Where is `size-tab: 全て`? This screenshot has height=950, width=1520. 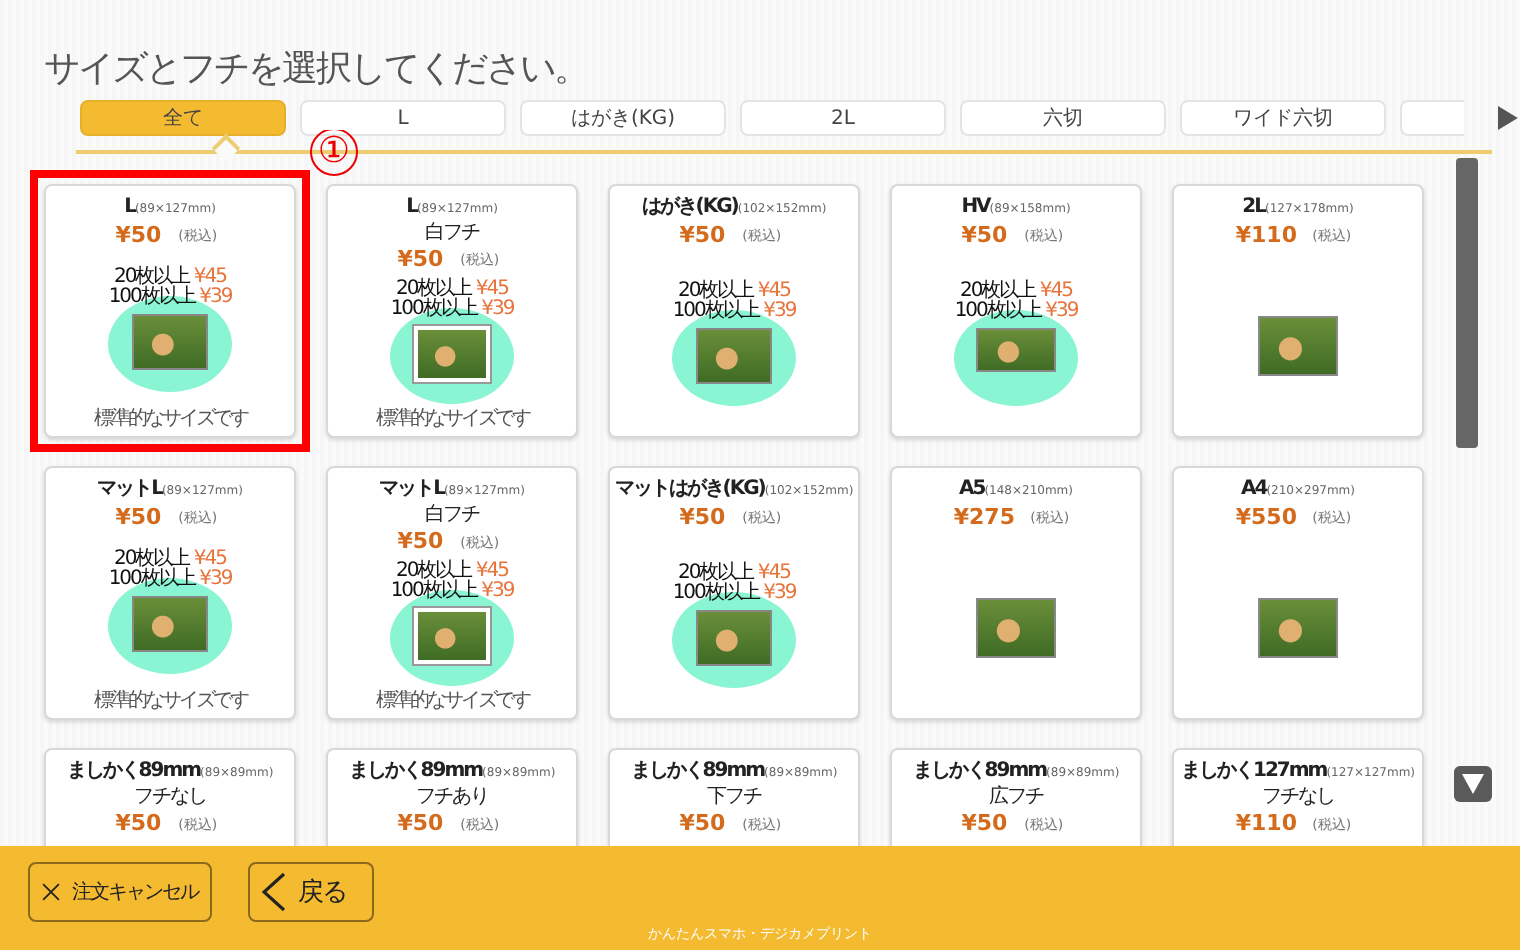
size-tab: 全て is located at coordinates (183, 118).